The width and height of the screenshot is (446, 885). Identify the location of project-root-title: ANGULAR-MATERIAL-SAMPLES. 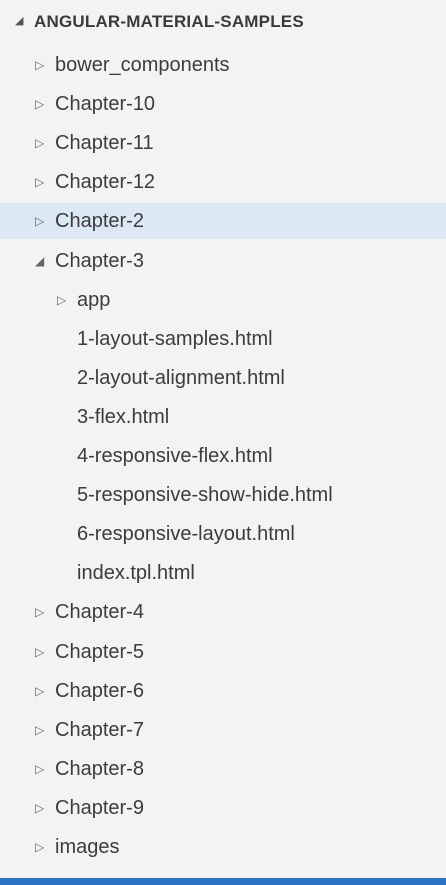
(169, 21).